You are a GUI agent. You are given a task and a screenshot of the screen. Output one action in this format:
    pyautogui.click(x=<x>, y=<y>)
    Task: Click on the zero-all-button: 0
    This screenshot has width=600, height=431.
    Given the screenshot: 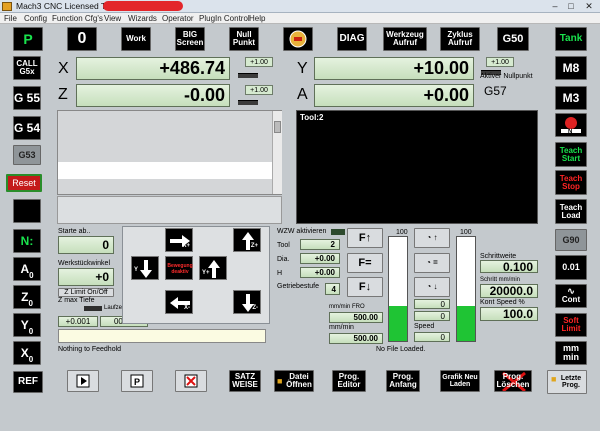 What is the action you would take?
    pyautogui.click(x=82, y=39)
    